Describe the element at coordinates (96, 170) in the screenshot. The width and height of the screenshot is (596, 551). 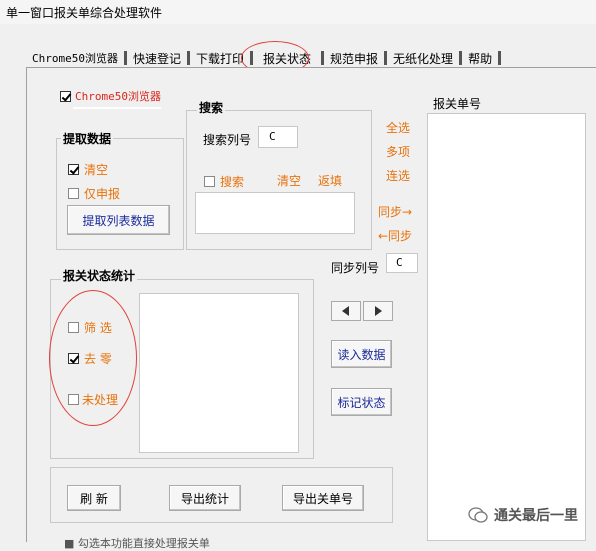
I see `clear-checkbox-label: 清空` at that location.